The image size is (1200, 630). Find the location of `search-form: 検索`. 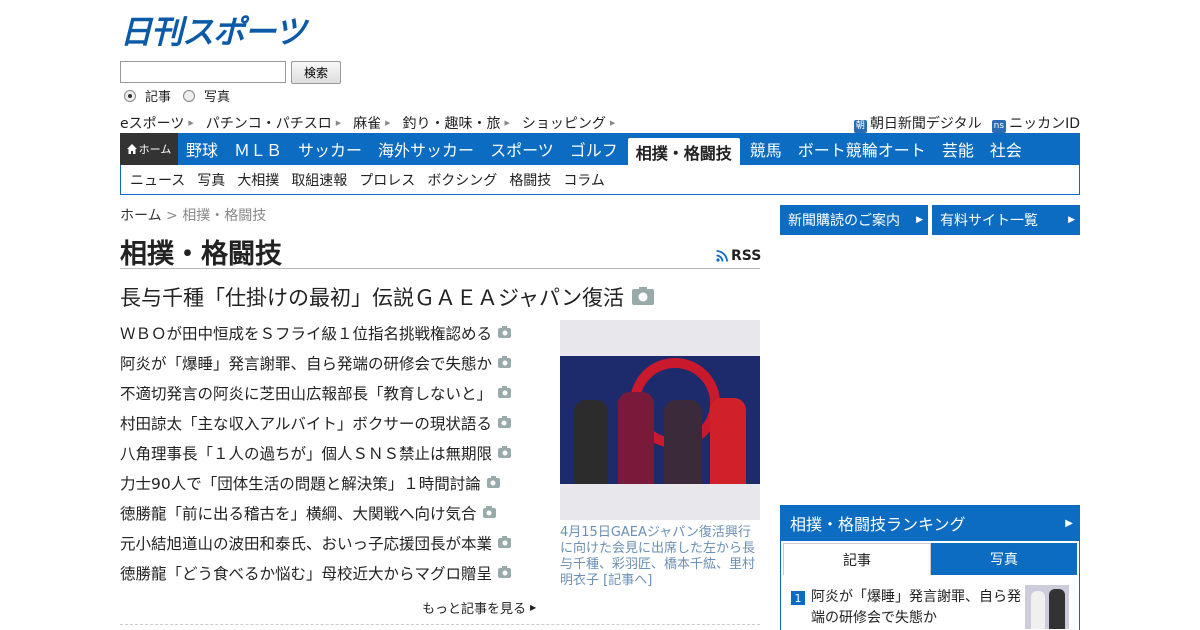

search-form: 検索 is located at coordinates (230, 72).